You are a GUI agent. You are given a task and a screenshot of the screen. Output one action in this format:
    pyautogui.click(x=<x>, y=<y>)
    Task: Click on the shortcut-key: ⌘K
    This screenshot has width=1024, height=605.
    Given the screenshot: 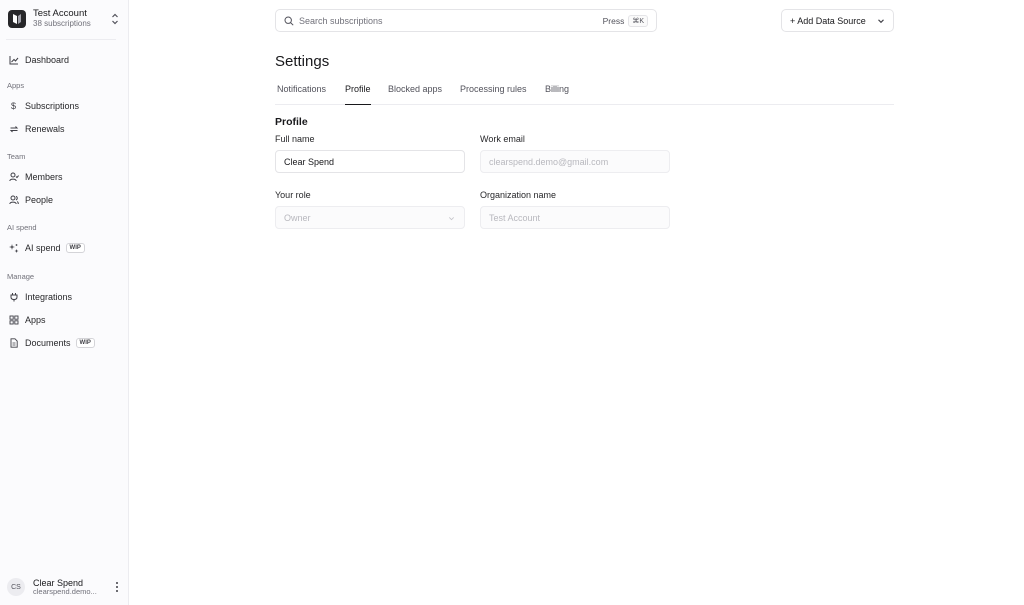 What is the action you would take?
    pyautogui.click(x=638, y=21)
    